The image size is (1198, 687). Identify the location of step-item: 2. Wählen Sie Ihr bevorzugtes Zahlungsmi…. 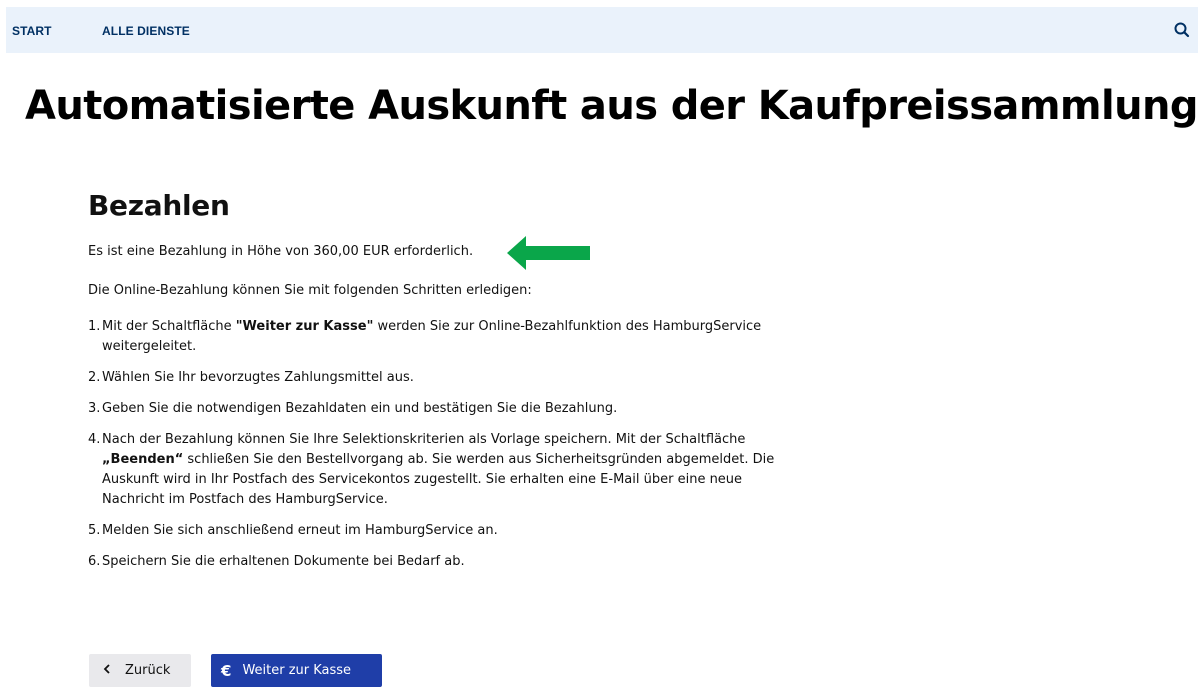
(448, 378).